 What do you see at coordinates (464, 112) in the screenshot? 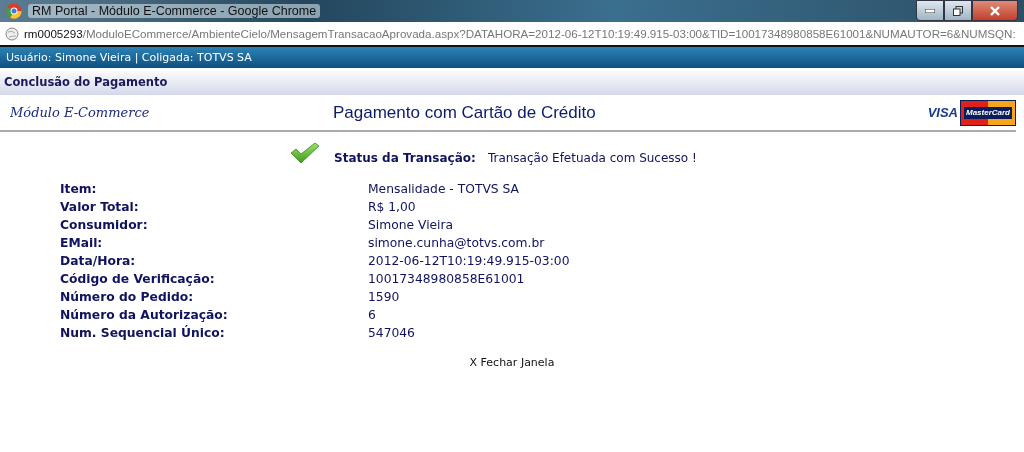
I see `page-title: Pagamento com Cartão de Crédito` at bounding box center [464, 112].